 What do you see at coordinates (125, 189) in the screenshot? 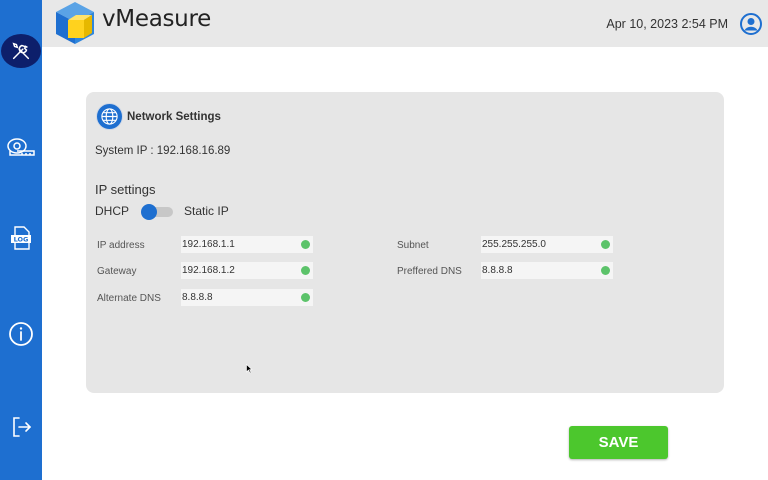
I see `ip-settings-heading: IP settings` at bounding box center [125, 189].